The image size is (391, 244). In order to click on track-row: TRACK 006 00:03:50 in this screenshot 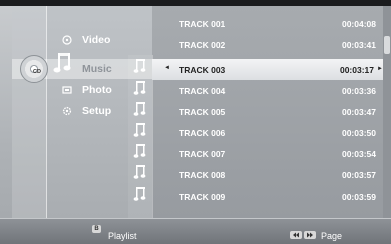, I will do `click(269, 132)`.